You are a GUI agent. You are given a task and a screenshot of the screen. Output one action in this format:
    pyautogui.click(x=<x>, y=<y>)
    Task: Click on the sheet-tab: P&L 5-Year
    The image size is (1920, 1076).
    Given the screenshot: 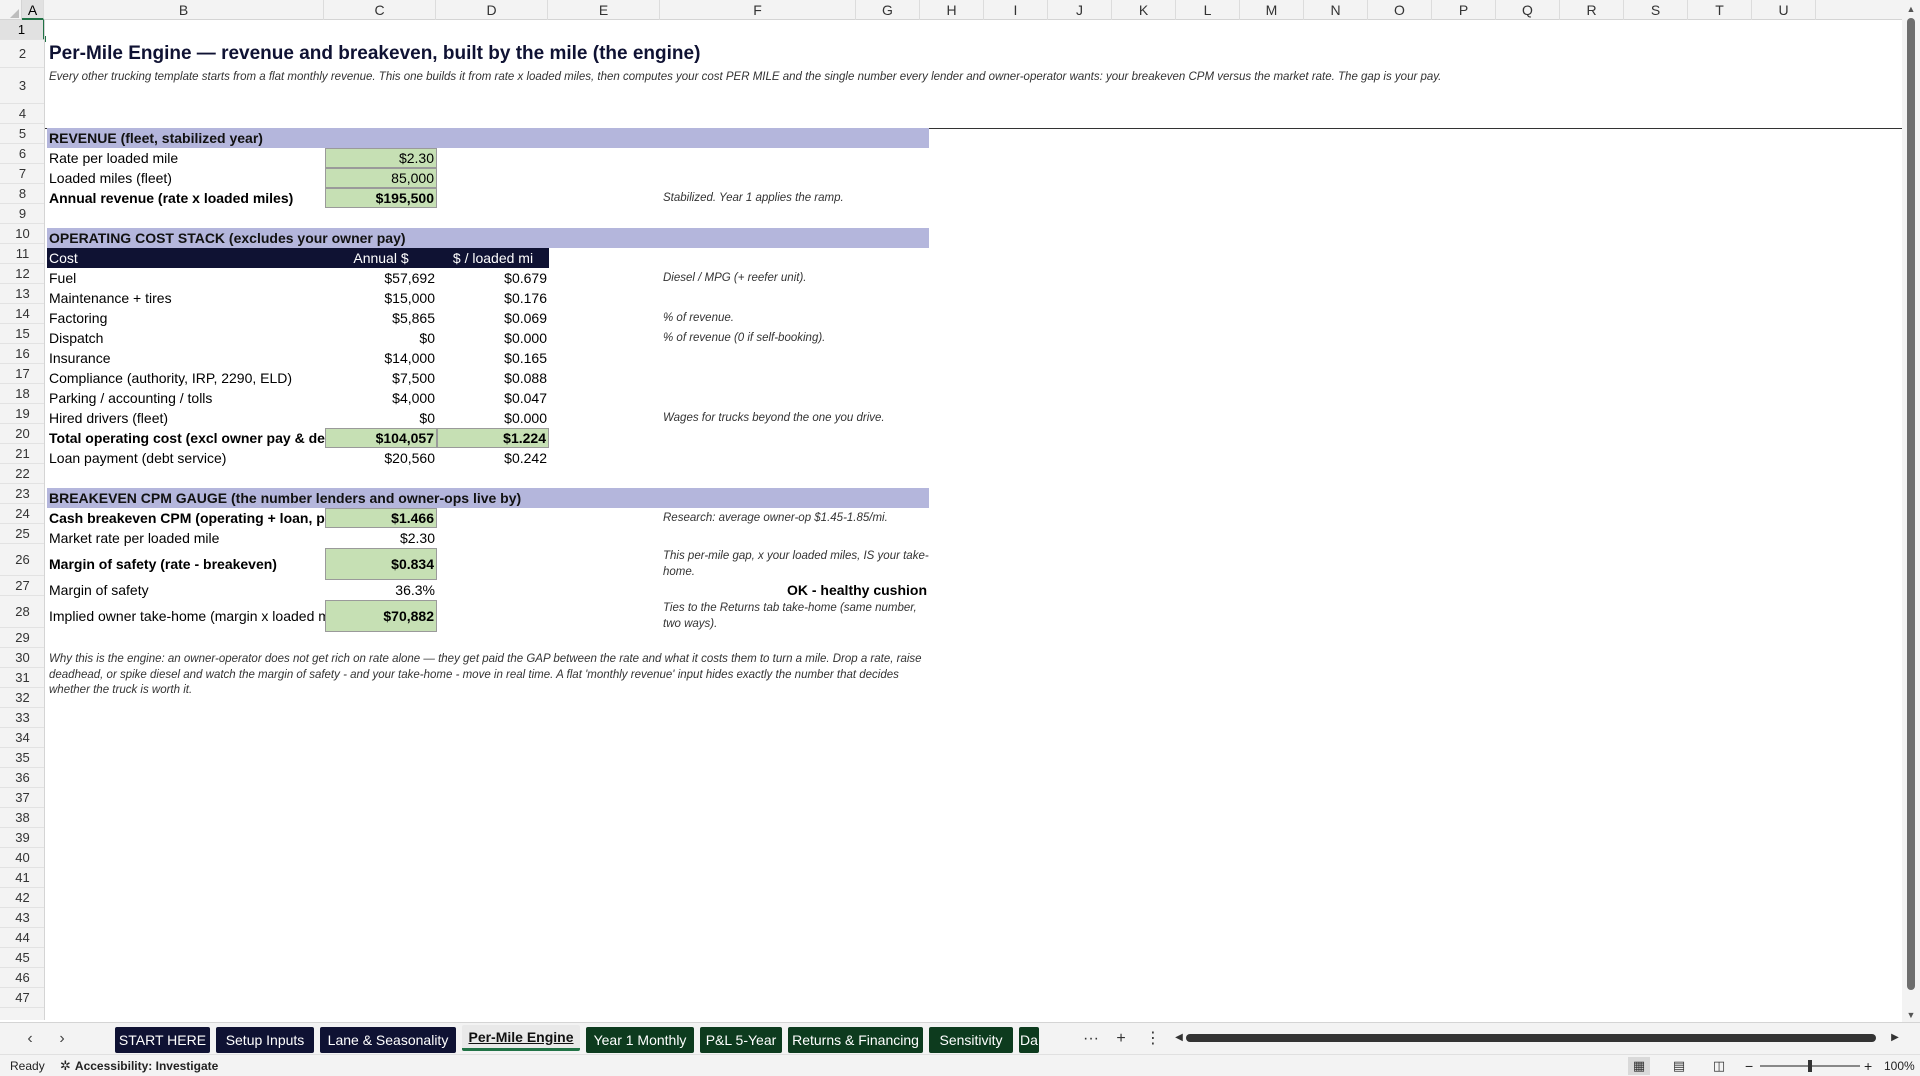 What is the action you would take?
    pyautogui.click(x=741, y=1040)
    